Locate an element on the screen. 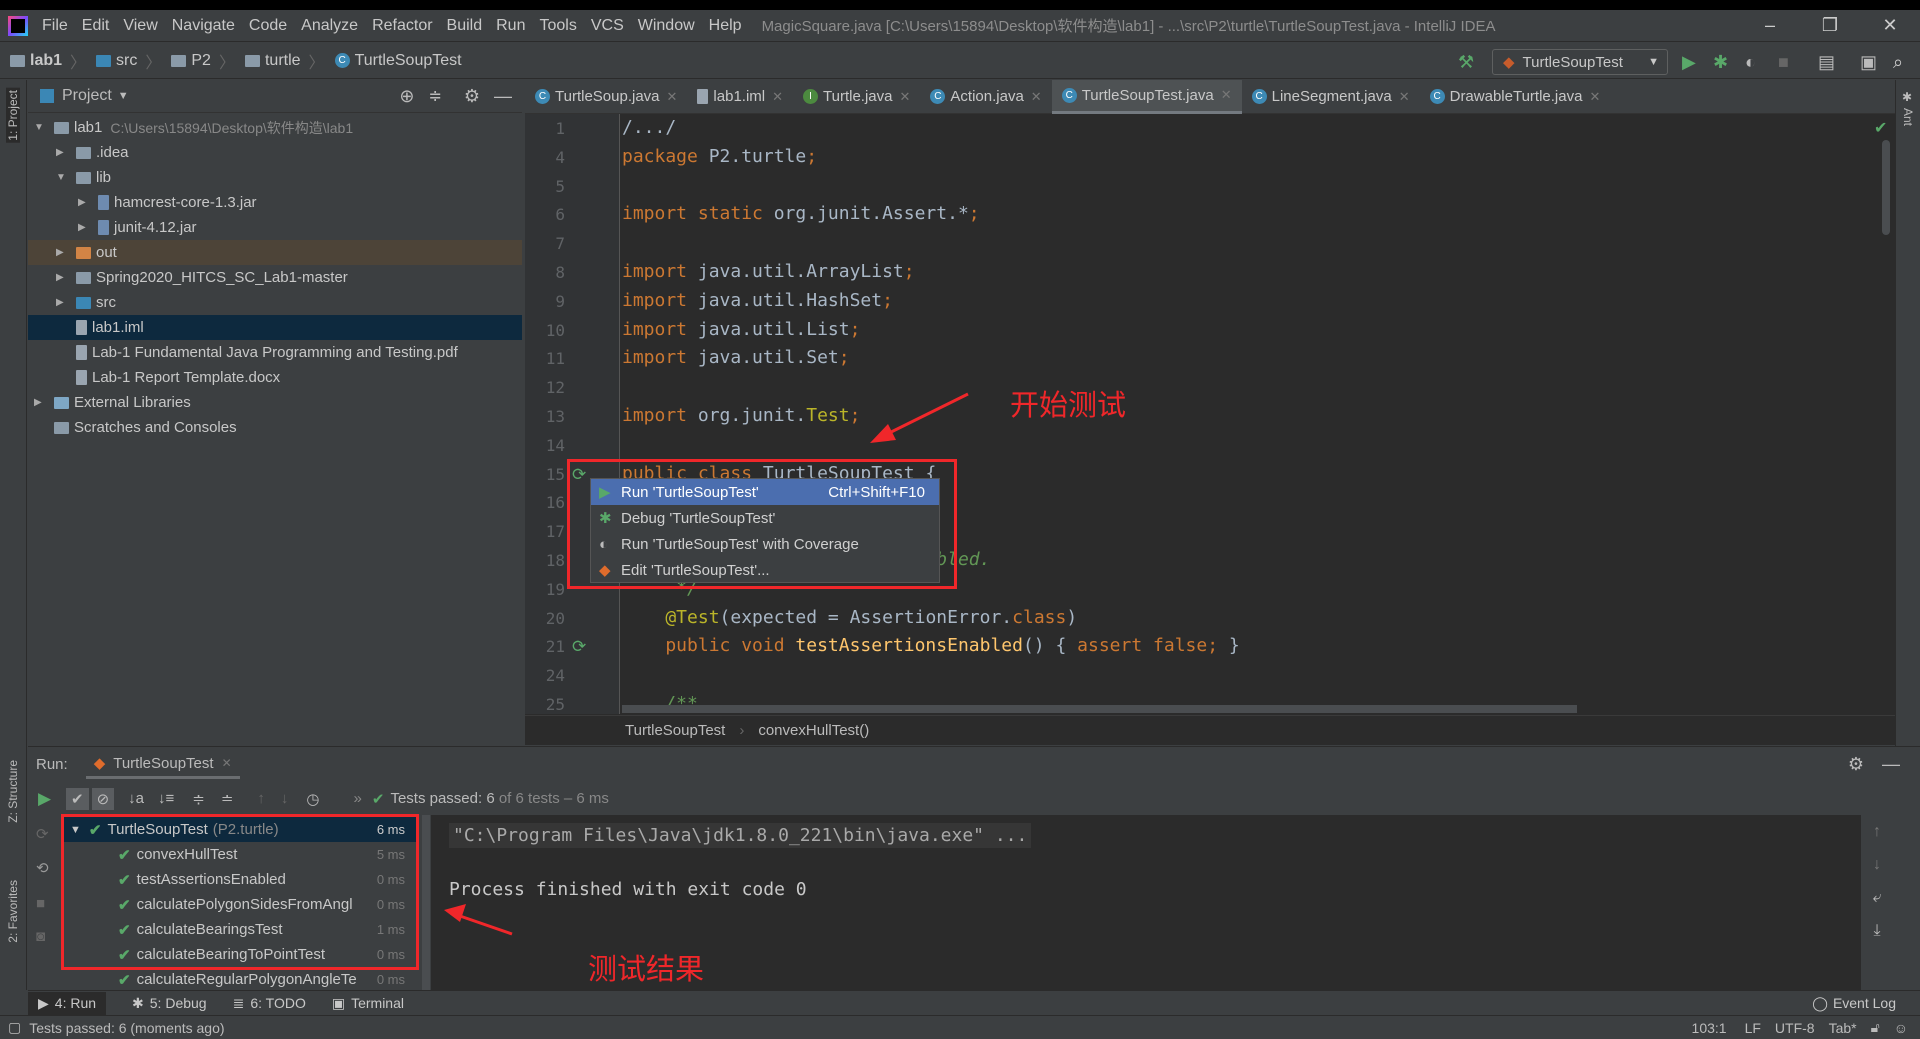 The image size is (1920, 1039). annotation-arrows is located at coordinates (706, 664).